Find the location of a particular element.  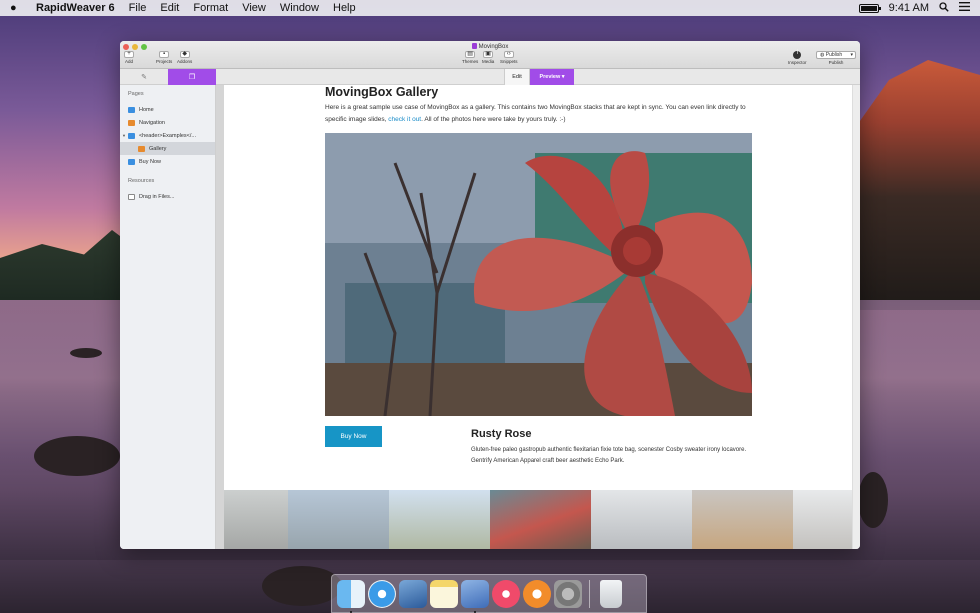

menu-help: Help is located at coordinates (344, 8).